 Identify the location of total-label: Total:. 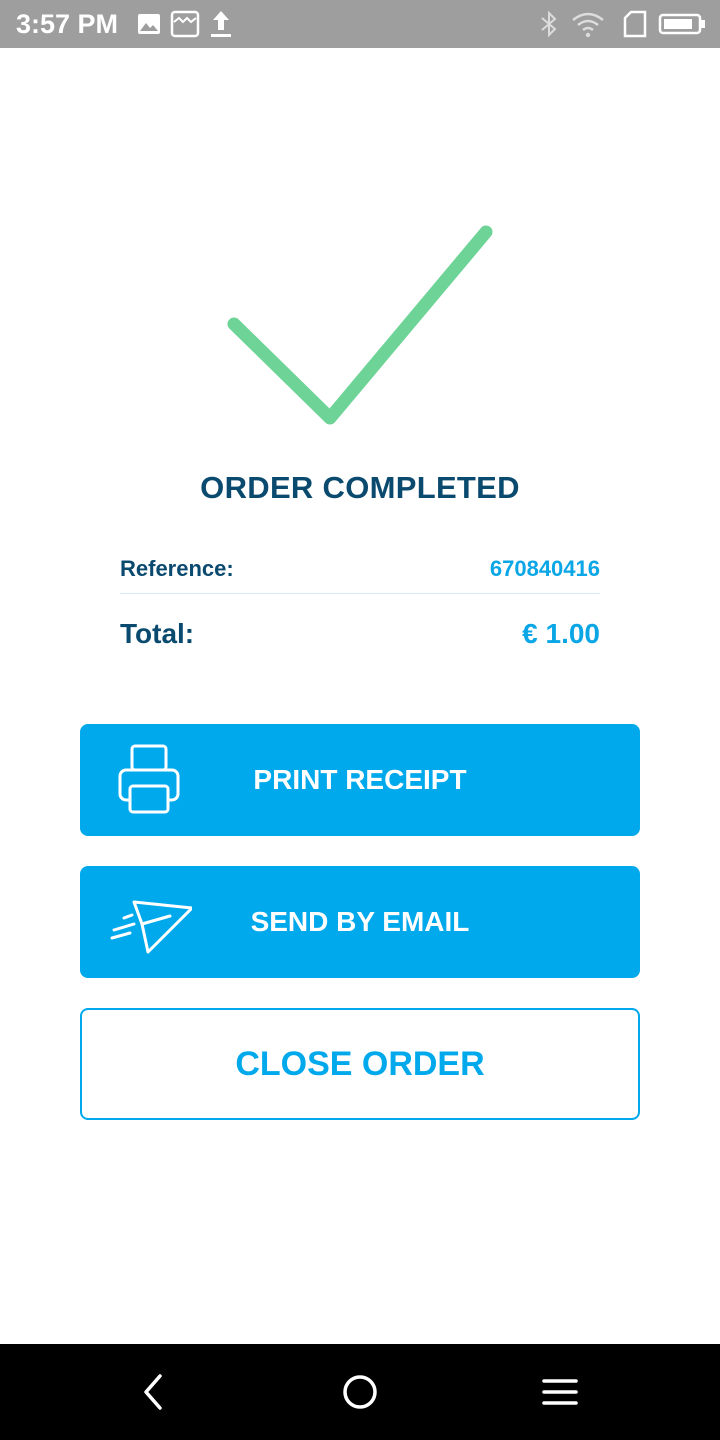
(157, 633).